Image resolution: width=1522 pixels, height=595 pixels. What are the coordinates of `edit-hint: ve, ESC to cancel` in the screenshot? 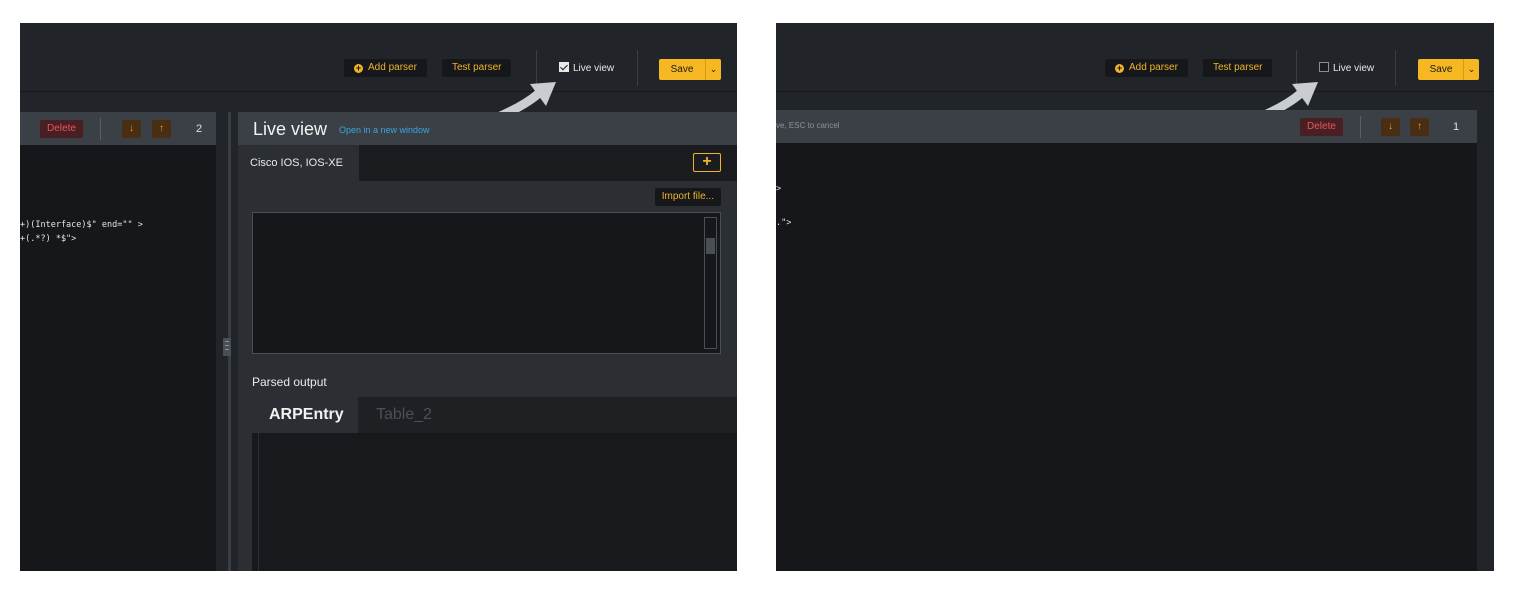 It's located at (808, 125).